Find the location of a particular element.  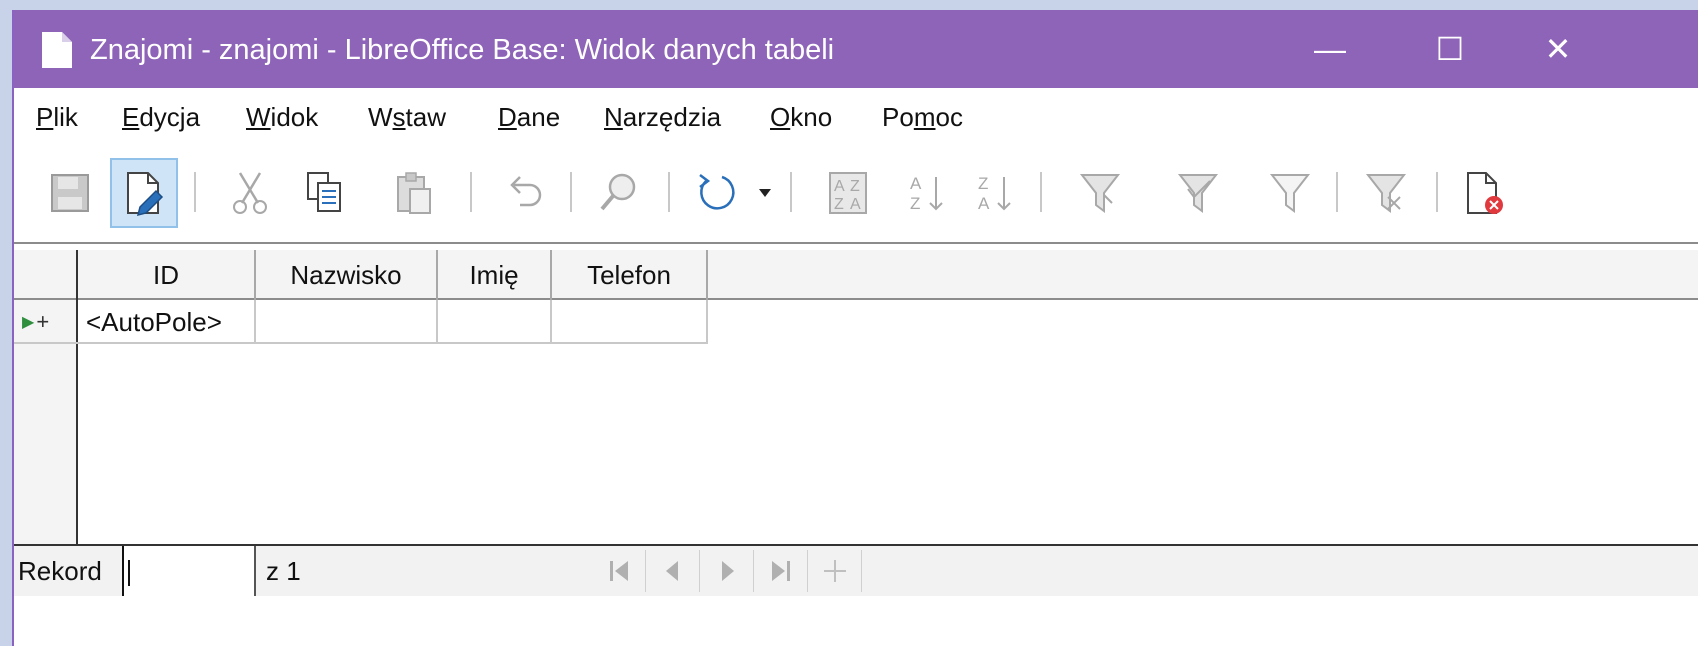

menu-pomoc: Pomoc is located at coordinates (922, 117).